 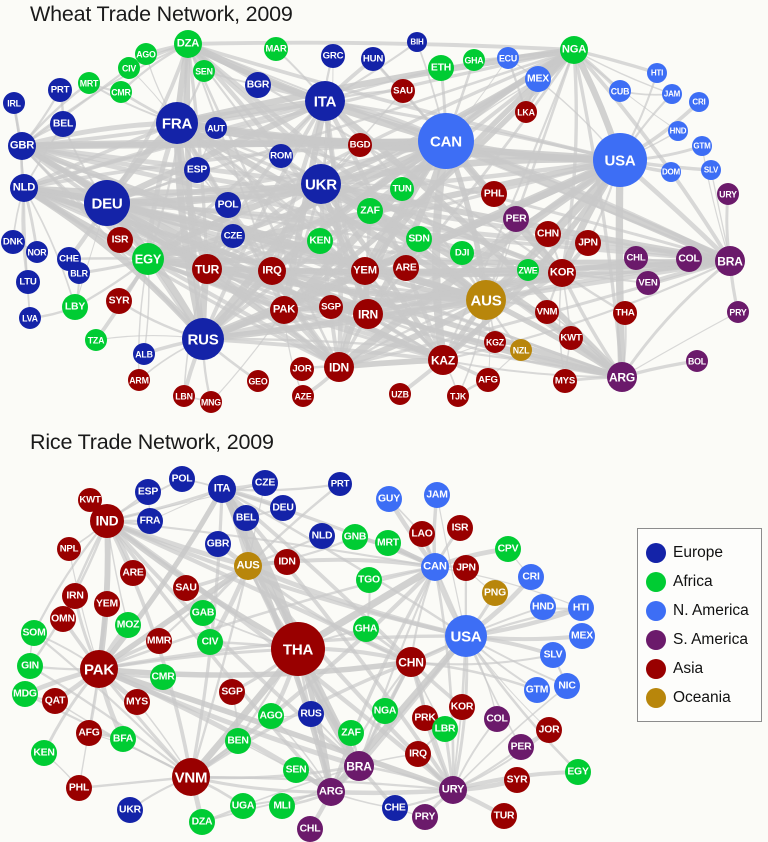 I want to click on node-lbn: LBN, so click(x=184, y=396).